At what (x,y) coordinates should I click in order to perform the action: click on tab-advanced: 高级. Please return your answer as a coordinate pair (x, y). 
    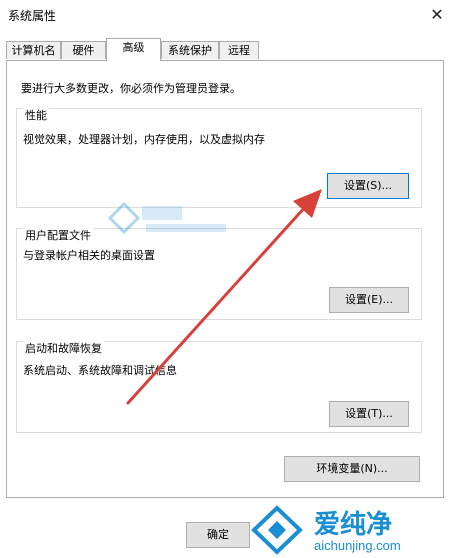
    Looking at the image, I should click on (133, 49).